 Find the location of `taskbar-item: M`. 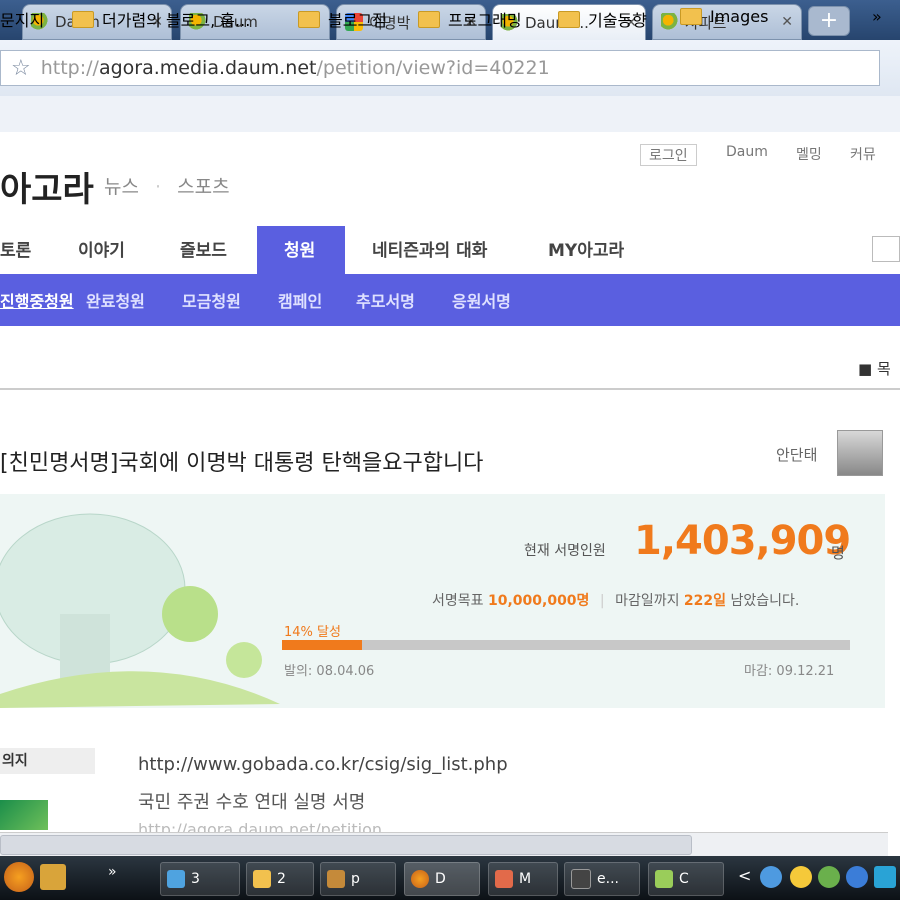

taskbar-item: M is located at coordinates (523, 879).